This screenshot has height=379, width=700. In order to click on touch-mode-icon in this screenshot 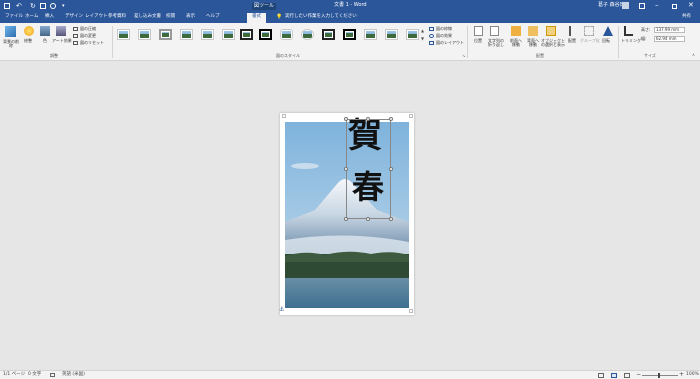, I will do `click(53, 6)`.